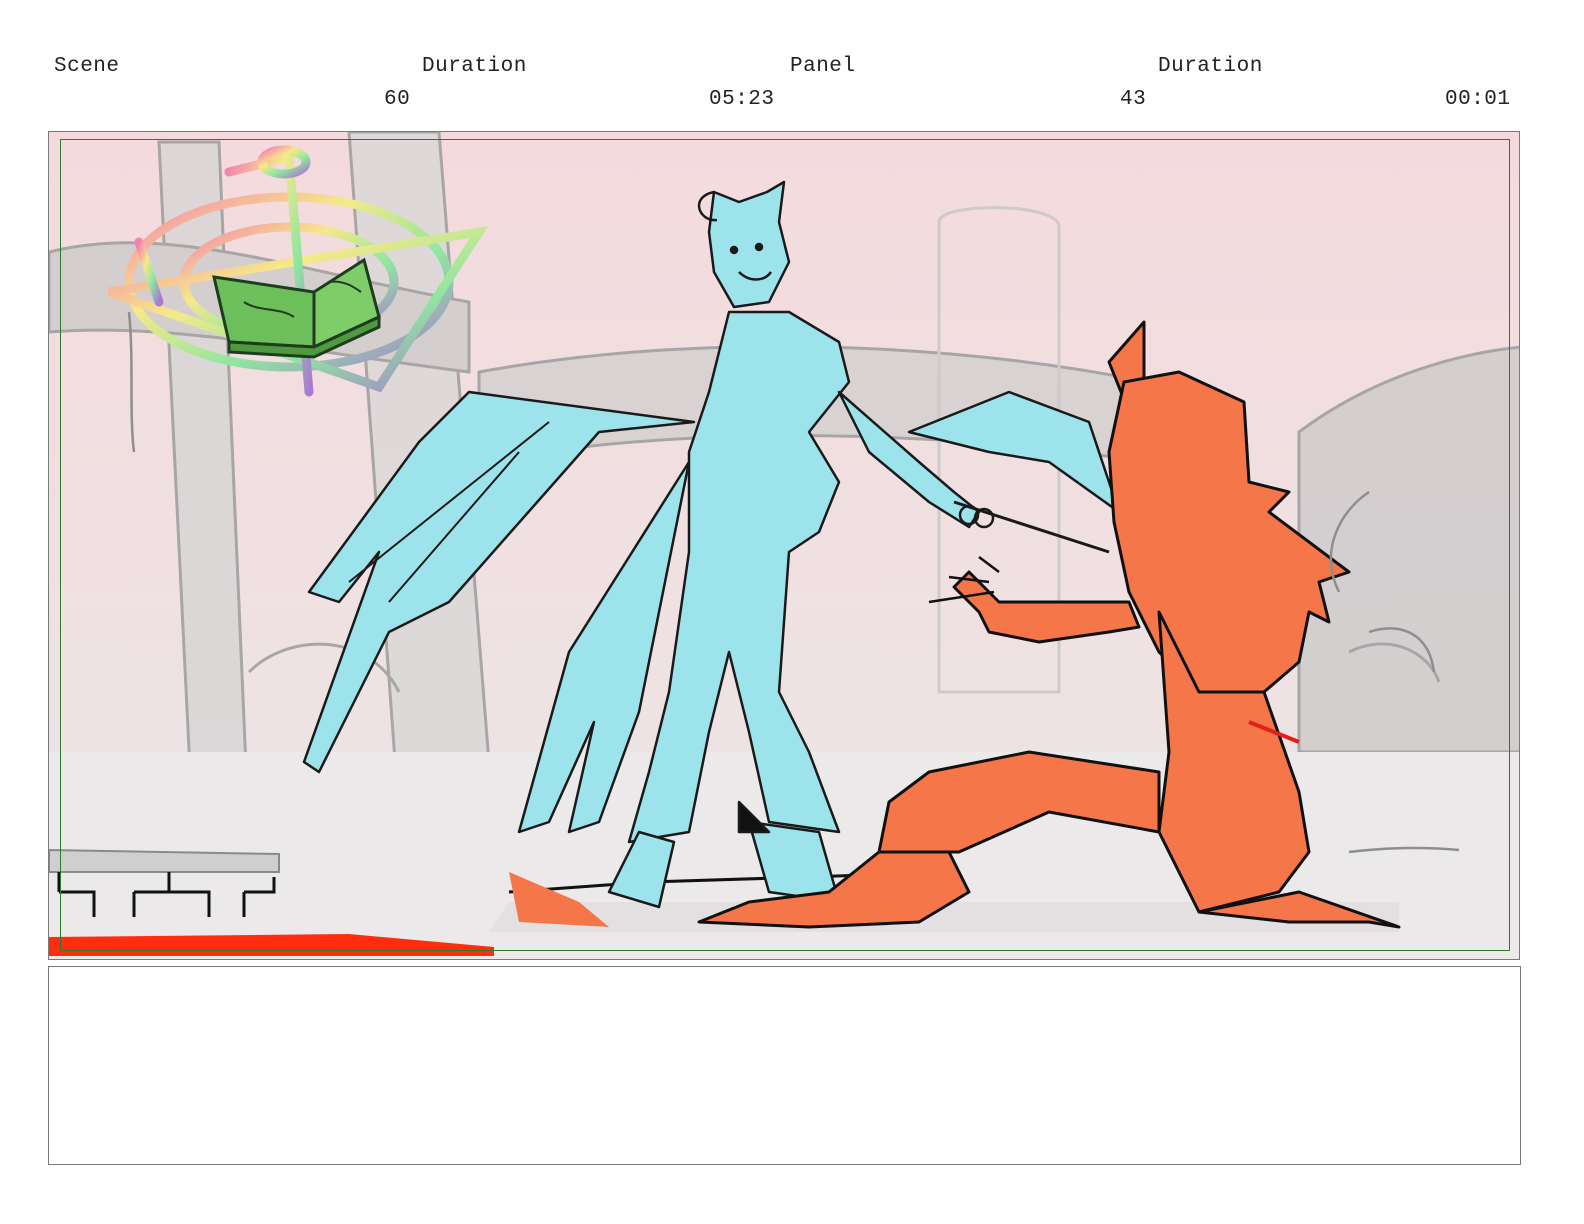 The image size is (1584, 1224). What do you see at coordinates (474, 66) in the screenshot?
I see `scene-duration-label: Duration` at bounding box center [474, 66].